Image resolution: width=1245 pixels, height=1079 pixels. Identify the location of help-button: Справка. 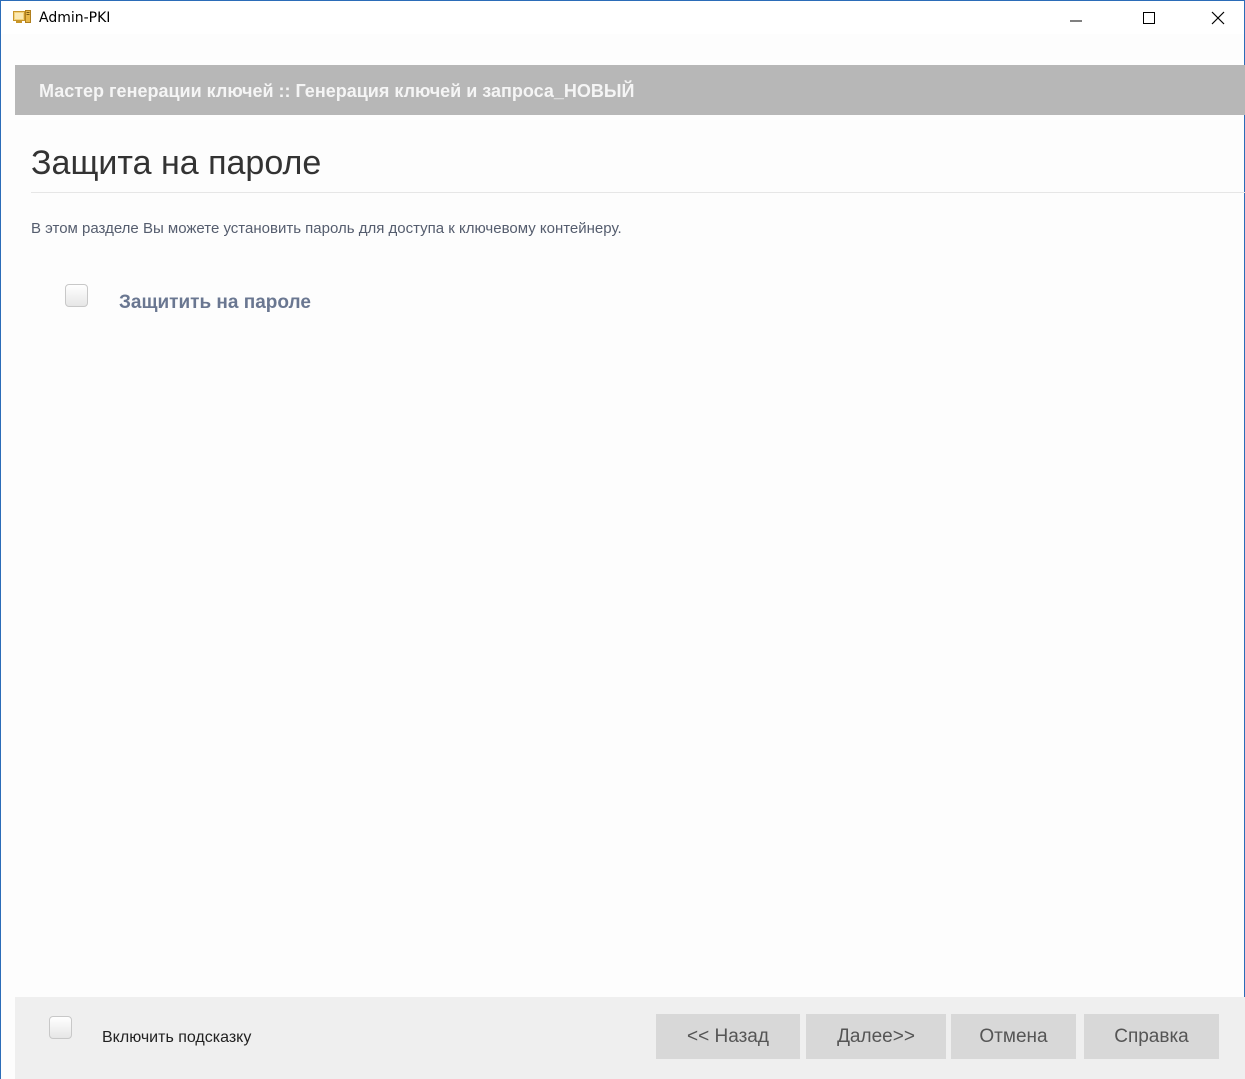
(1151, 1036).